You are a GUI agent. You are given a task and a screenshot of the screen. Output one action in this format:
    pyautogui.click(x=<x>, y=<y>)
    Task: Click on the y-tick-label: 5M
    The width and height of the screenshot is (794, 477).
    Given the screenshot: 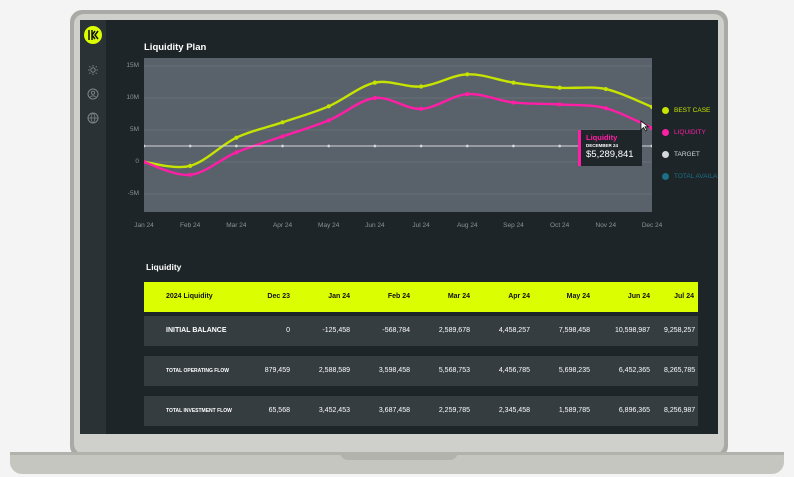 What is the action you would take?
    pyautogui.click(x=134, y=129)
    